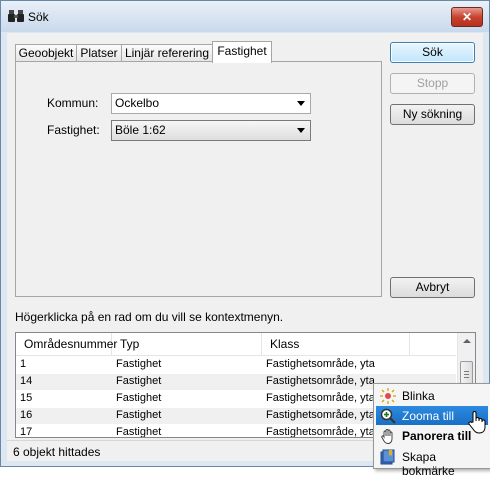  What do you see at coordinates (73, 130) in the screenshot?
I see `fastighet-label: Fastighet:` at bounding box center [73, 130].